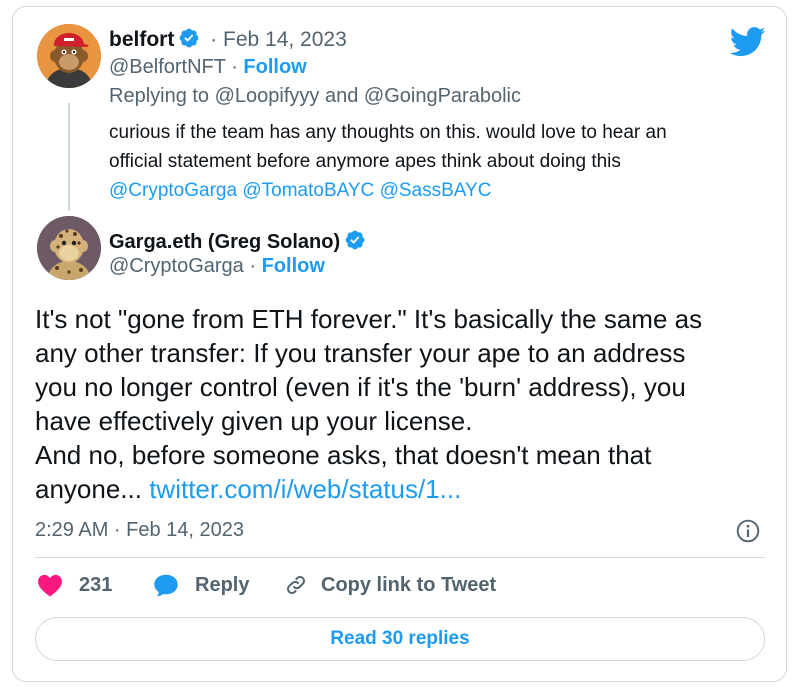  I want to click on reply-action: Reply, so click(201, 585).